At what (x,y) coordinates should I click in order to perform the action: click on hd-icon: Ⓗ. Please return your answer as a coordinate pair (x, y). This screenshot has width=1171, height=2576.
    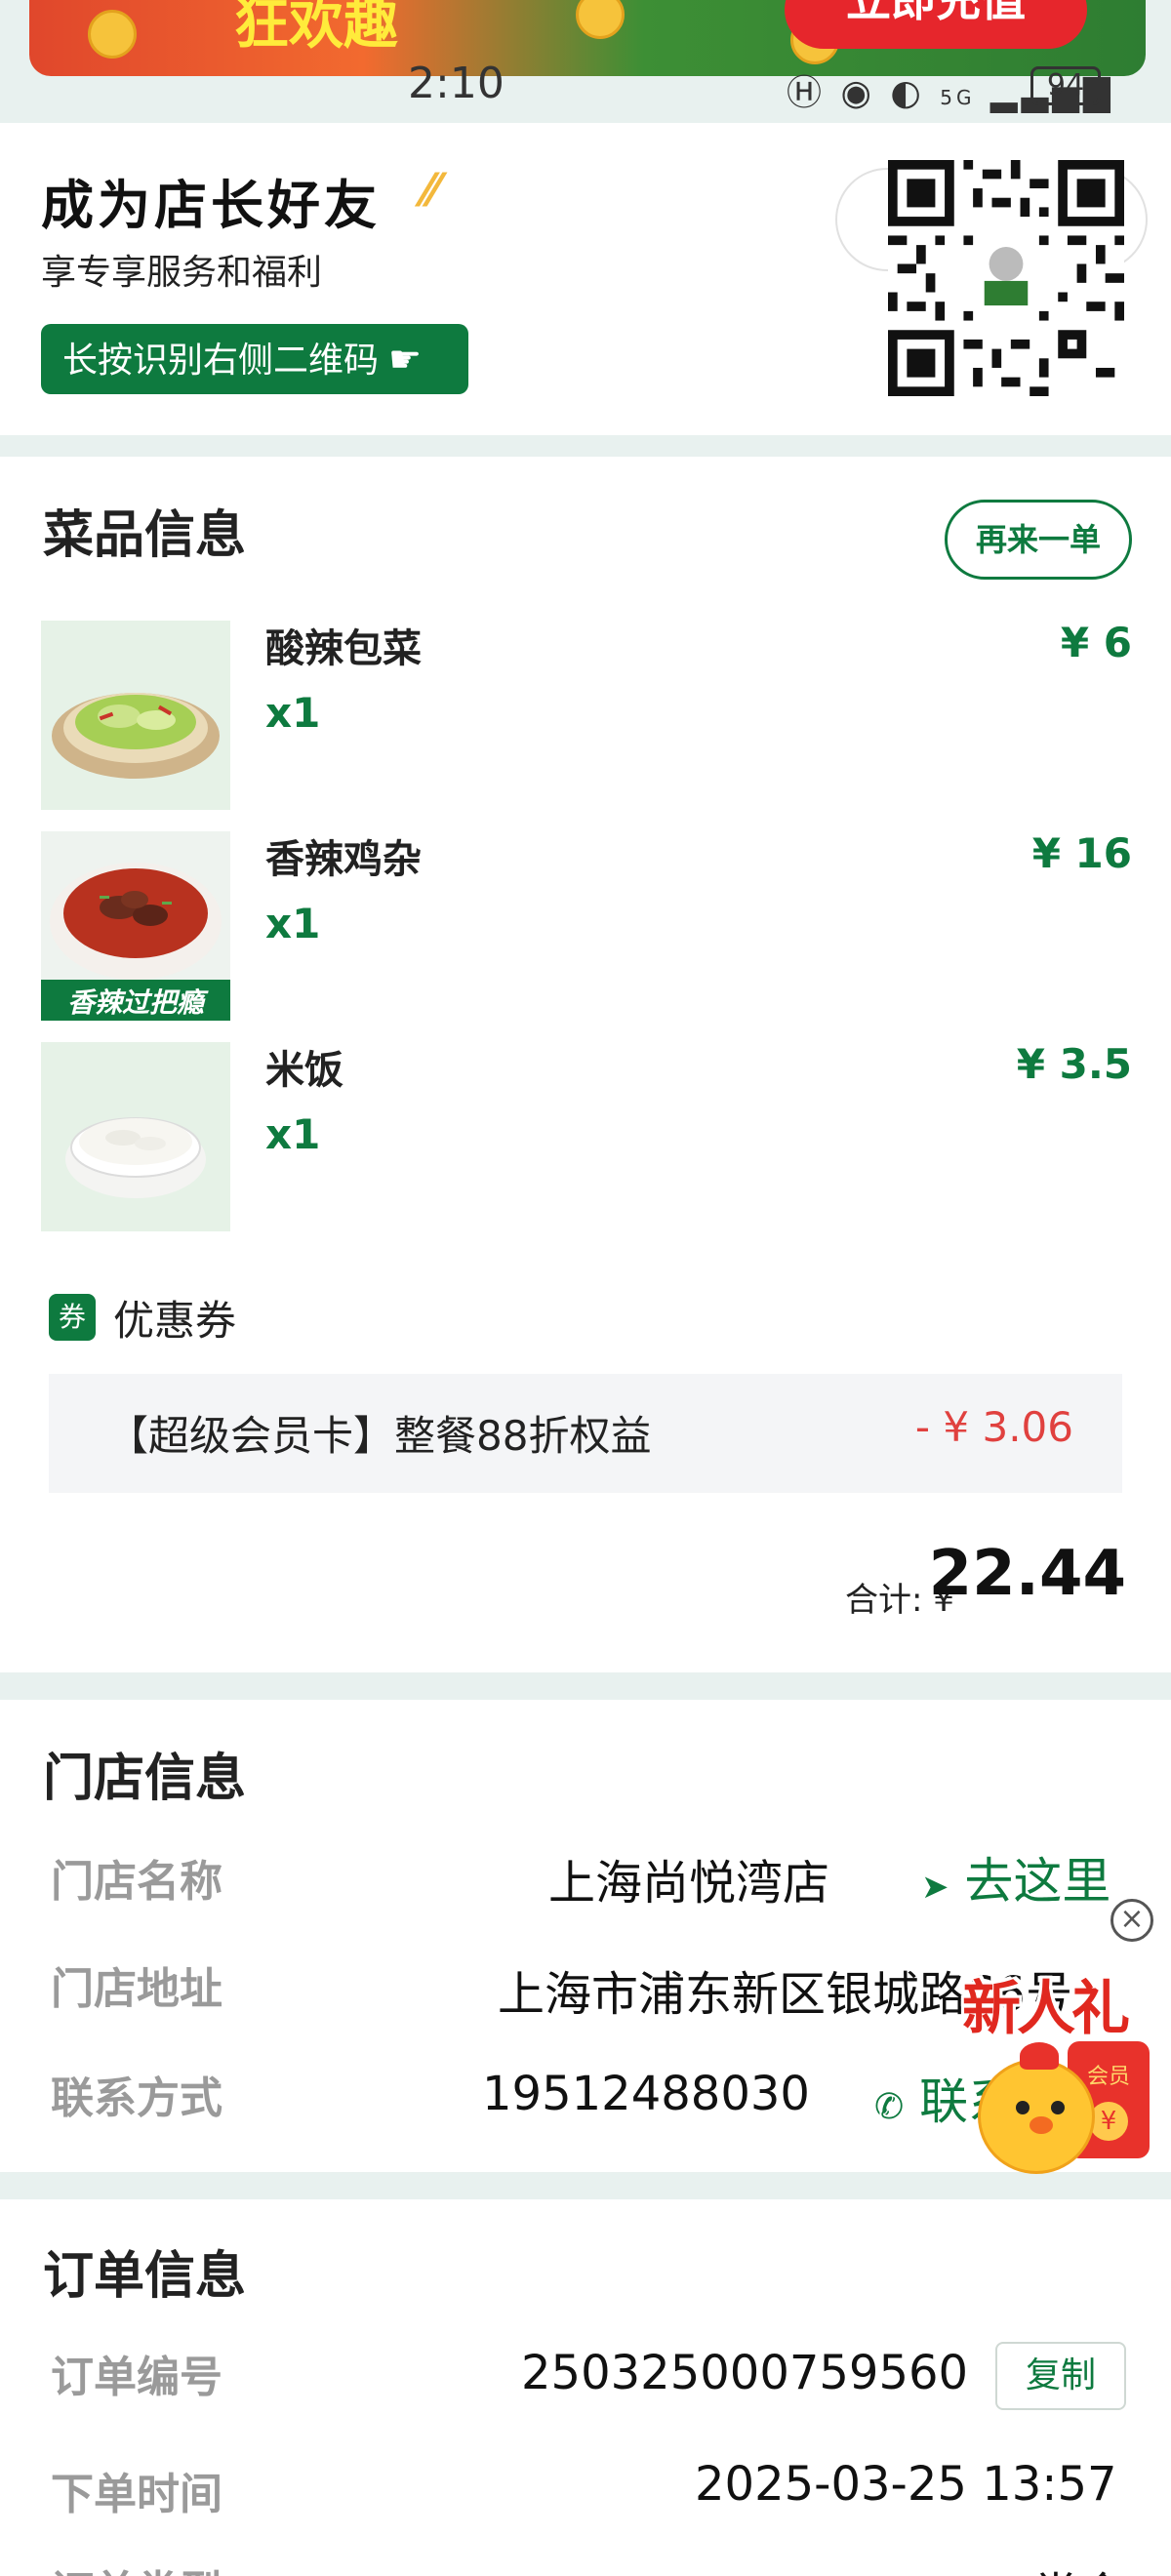
    Looking at the image, I should click on (807, 93).